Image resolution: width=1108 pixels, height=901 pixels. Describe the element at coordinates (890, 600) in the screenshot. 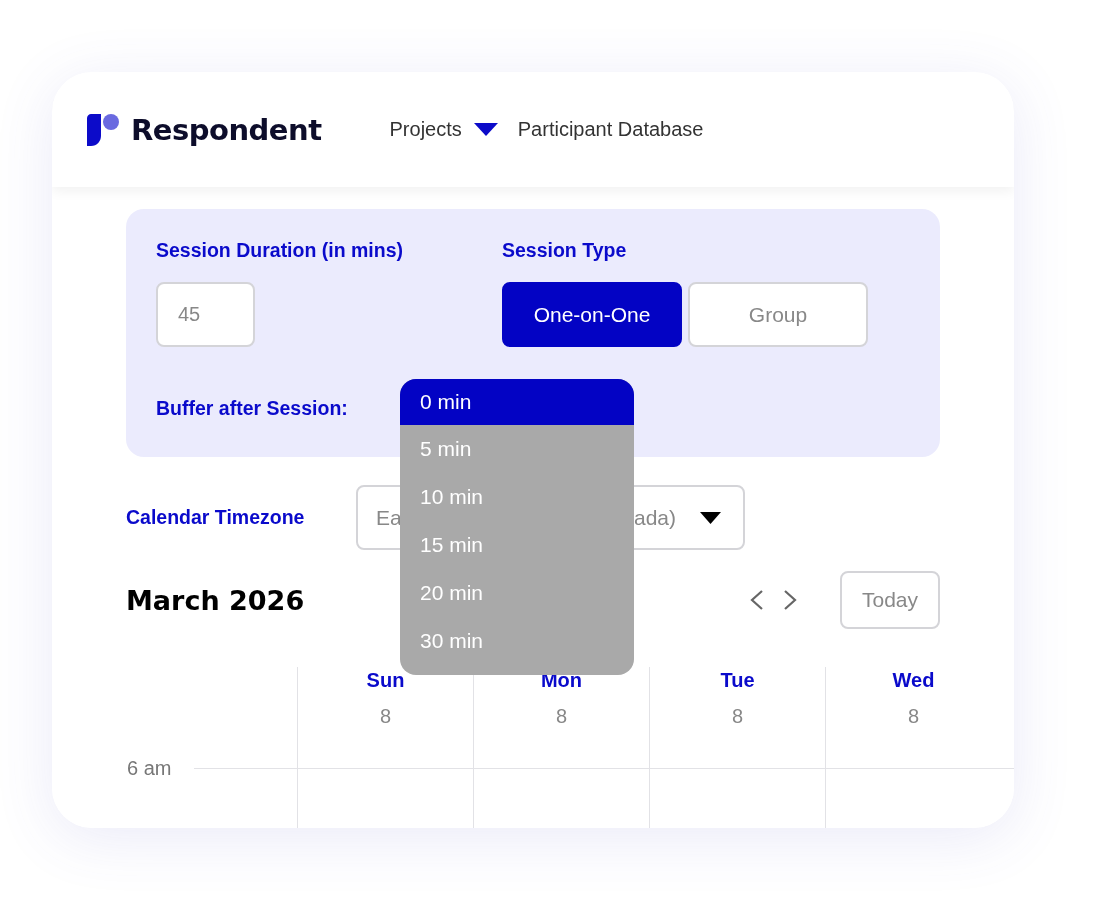

I see `today-button: Today` at that location.